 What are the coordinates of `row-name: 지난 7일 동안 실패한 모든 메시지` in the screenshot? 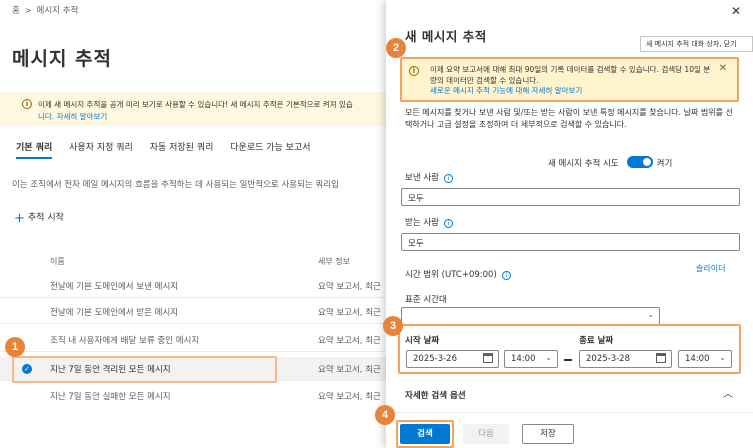 It's located at (110, 397).